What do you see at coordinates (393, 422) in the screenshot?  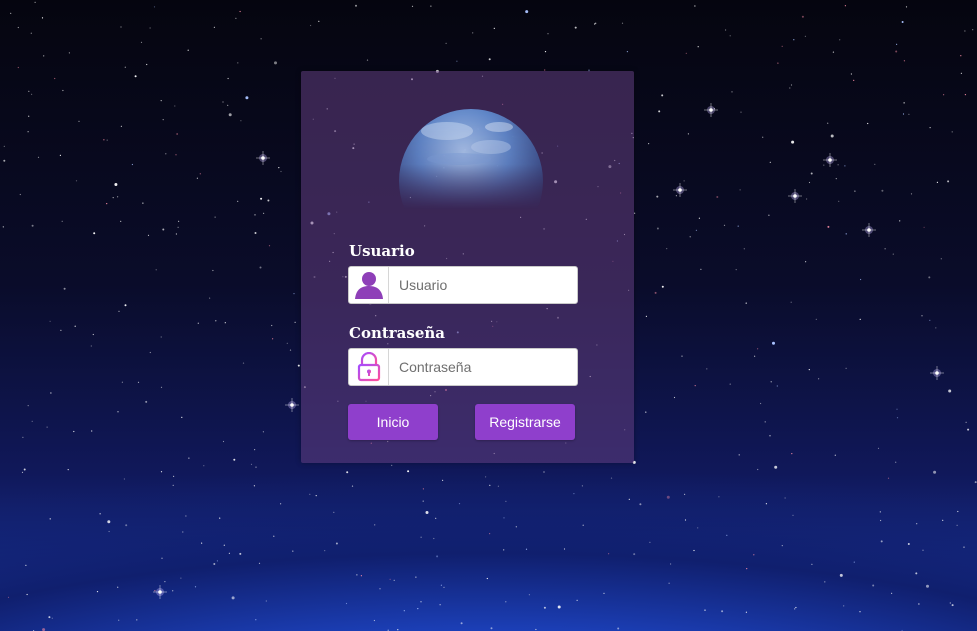 I see `login-button: Inicio` at bounding box center [393, 422].